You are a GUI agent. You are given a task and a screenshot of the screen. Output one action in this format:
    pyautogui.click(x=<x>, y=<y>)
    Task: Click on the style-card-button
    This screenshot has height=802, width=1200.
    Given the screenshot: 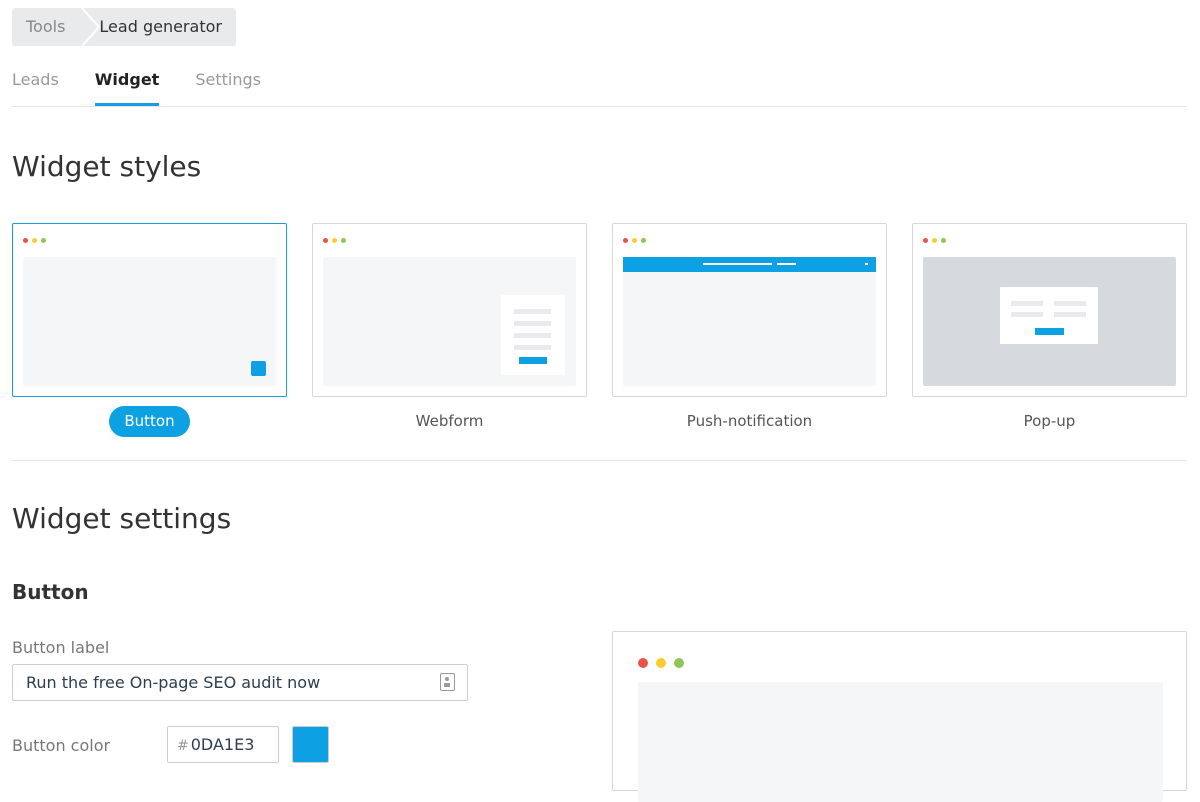 What is the action you would take?
    pyautogui.click(x=149, y=310)
    